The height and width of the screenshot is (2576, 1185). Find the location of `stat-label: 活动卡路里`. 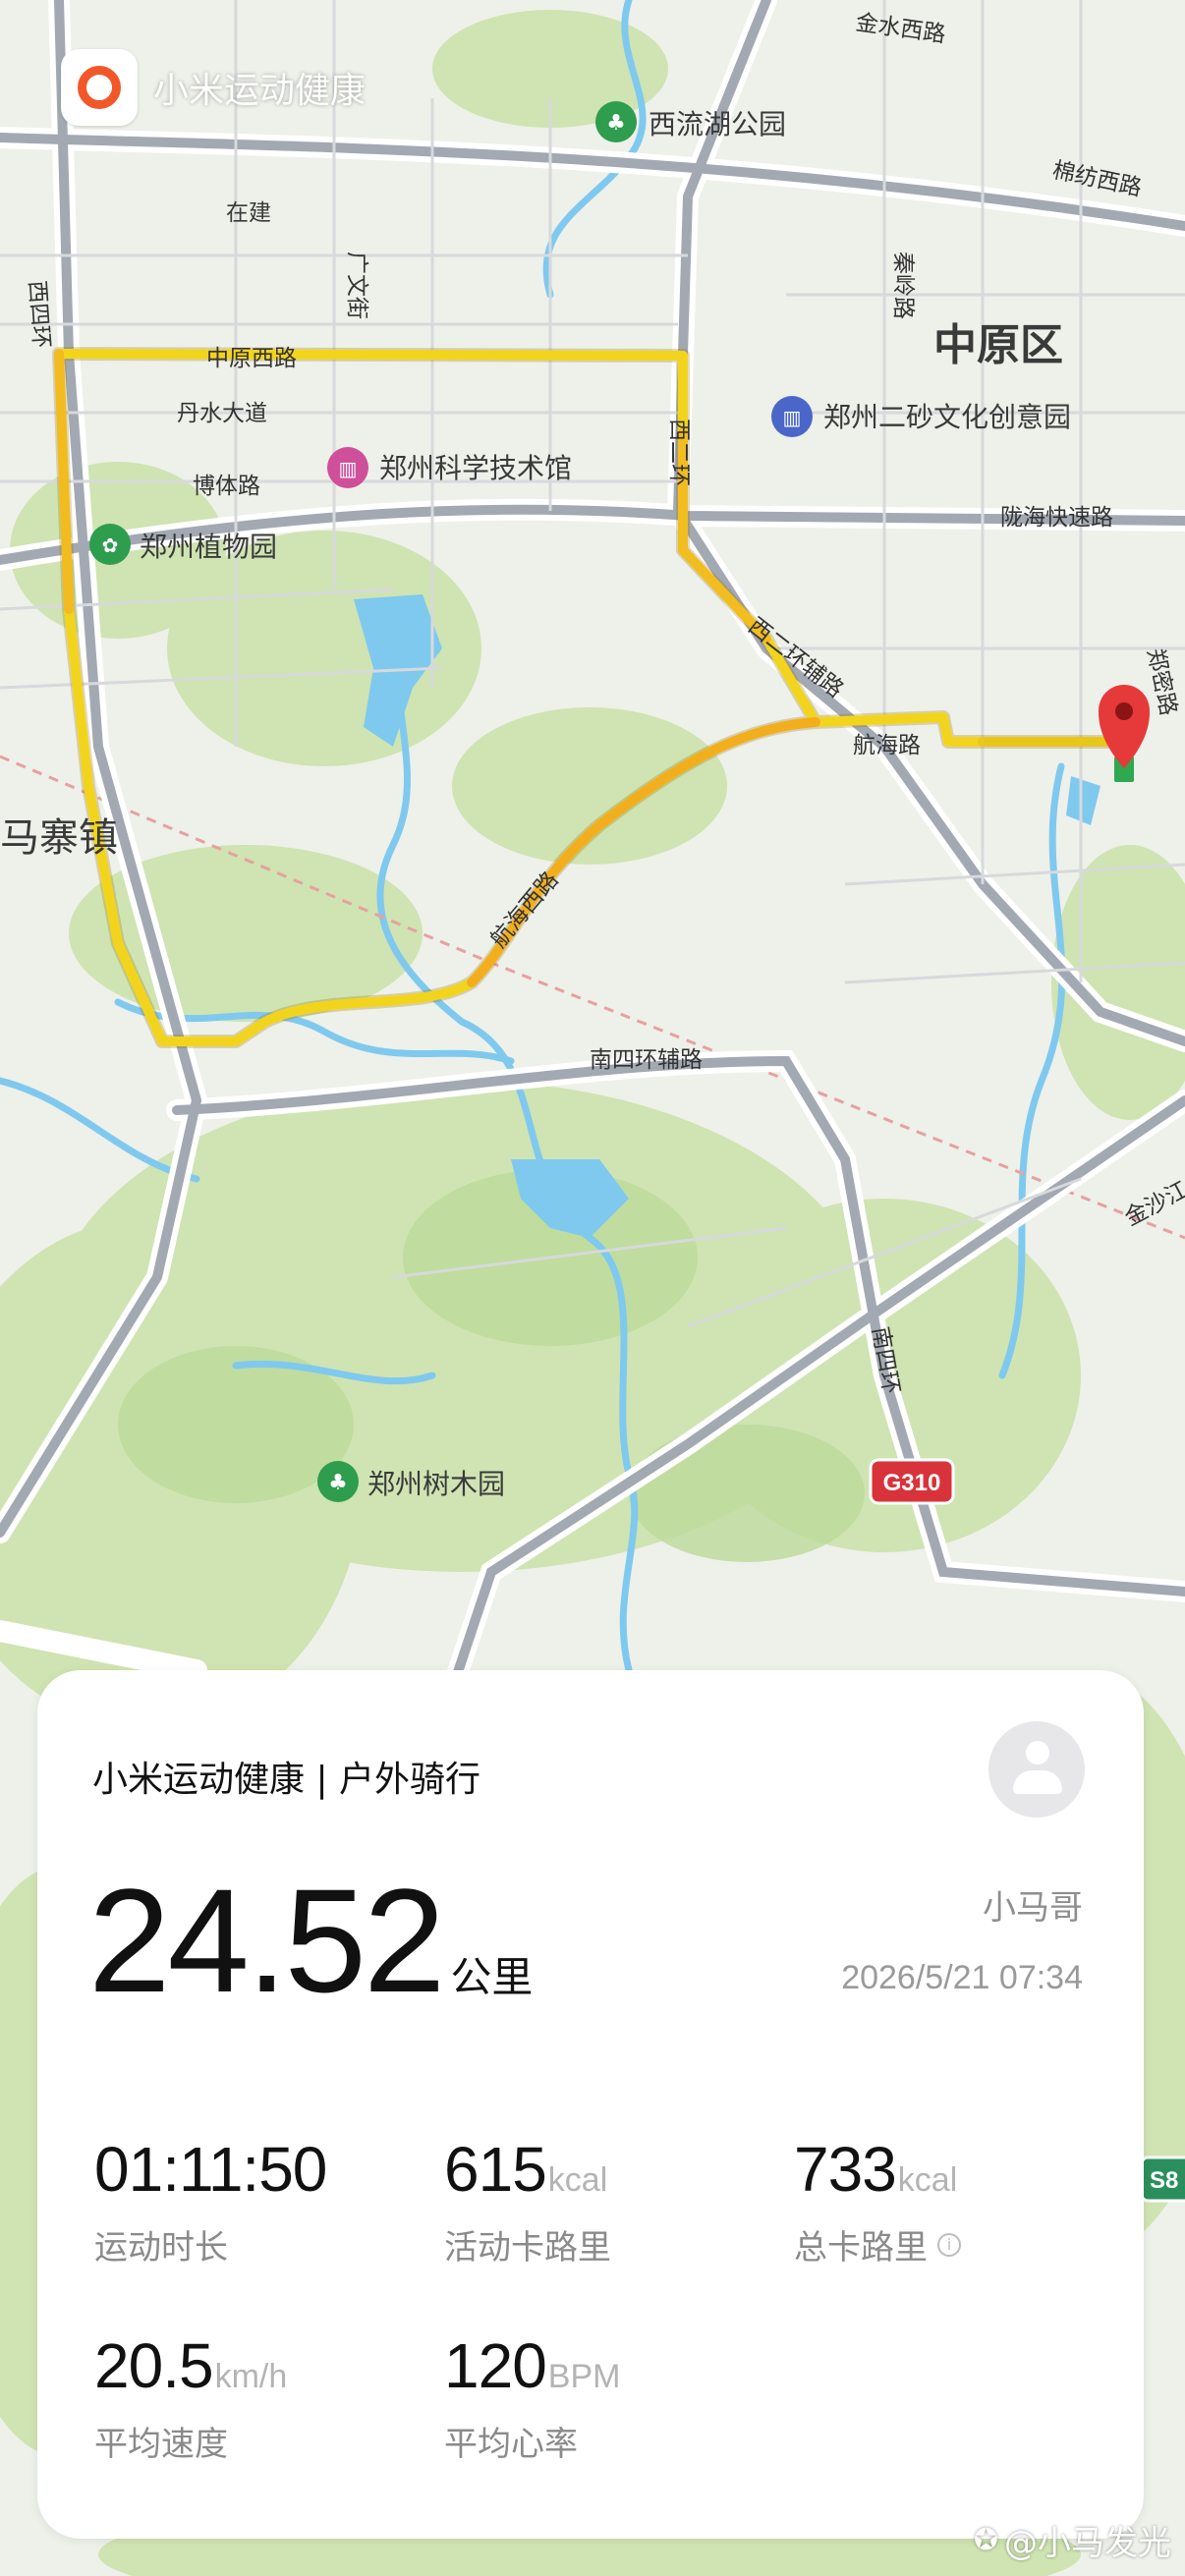

stat-label: 活动卡路里 is located at coordinates (528, 2248).